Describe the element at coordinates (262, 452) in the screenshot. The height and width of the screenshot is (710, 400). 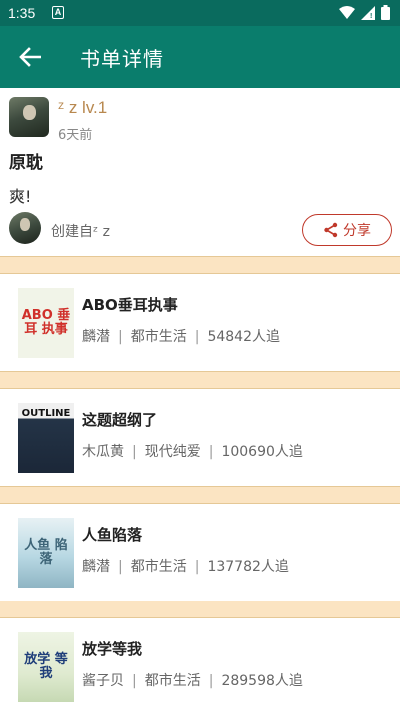
I see `book-followers: 100690人追` at that location.